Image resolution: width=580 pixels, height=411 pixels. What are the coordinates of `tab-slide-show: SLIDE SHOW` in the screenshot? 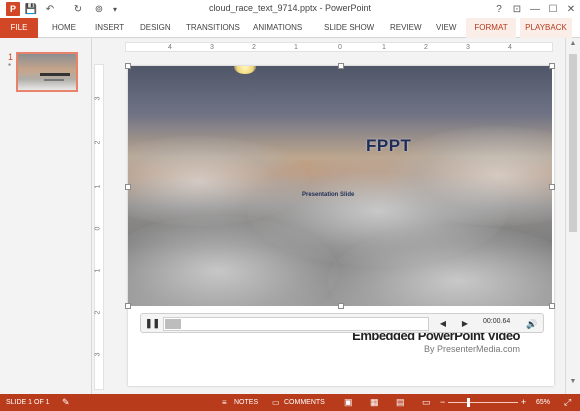 It's located at (349, 28).